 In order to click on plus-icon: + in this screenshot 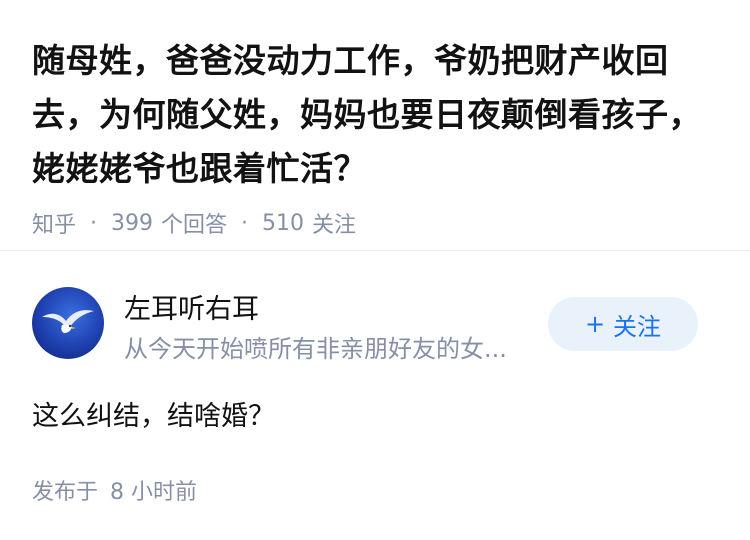, I will do `click(595, 324)`.